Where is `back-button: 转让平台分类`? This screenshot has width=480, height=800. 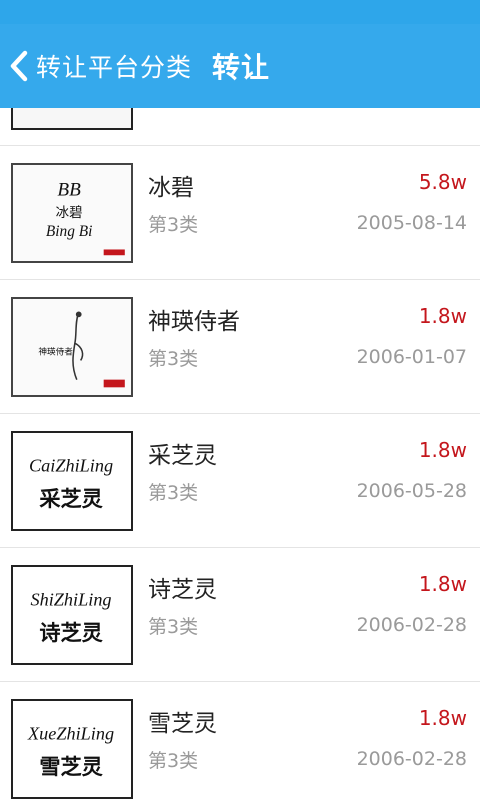 back-button: 转让平台分类 is located at coordinates (96, 66).